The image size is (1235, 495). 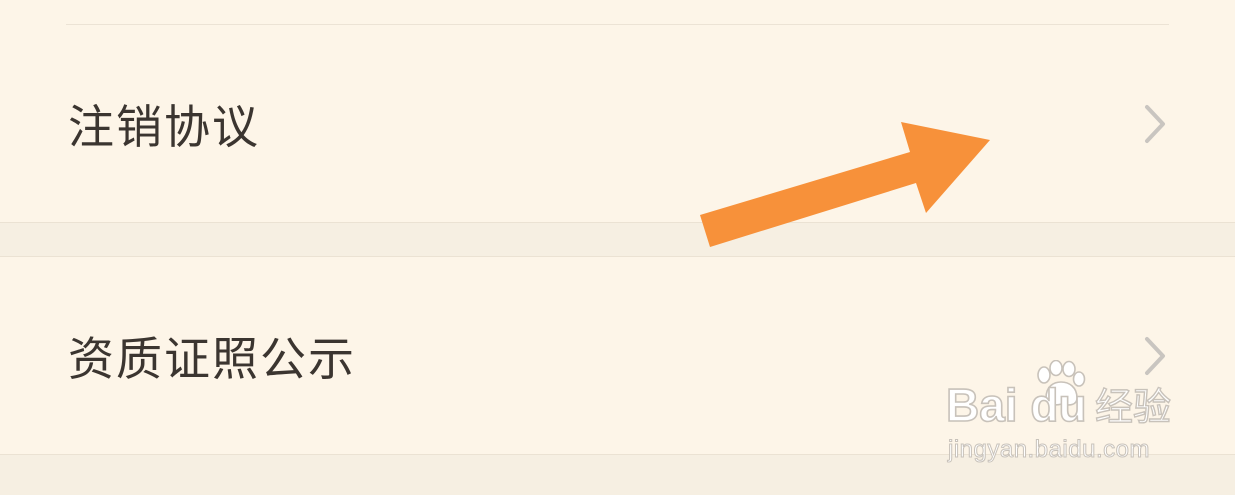 I want to click on row-label: 资质证照公示, so click(x=212, y=358).